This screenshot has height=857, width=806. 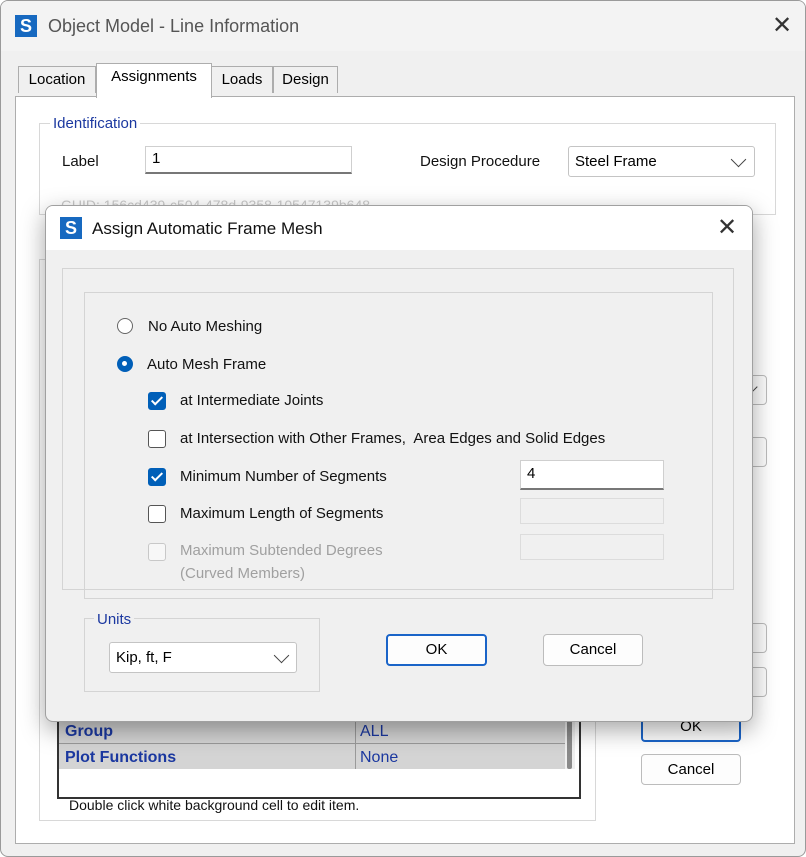 What do you see at coordinates (592, 511) in the screenshot?
I see `max-length-input` at bounding box center [592, 511].